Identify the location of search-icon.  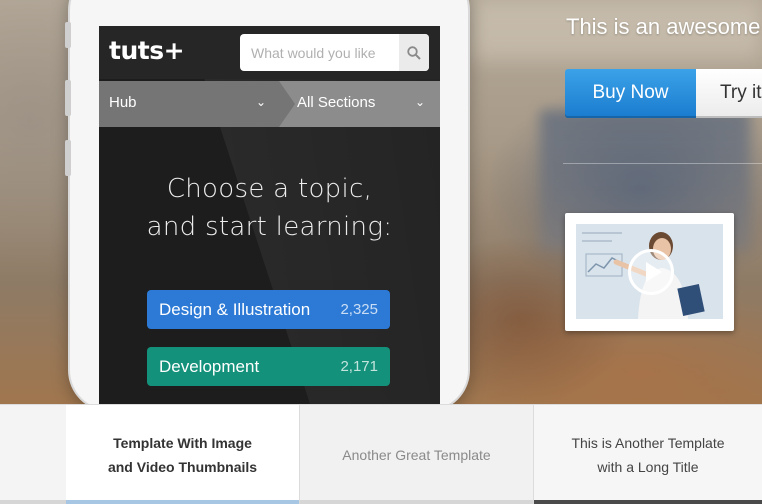
(414, 52).